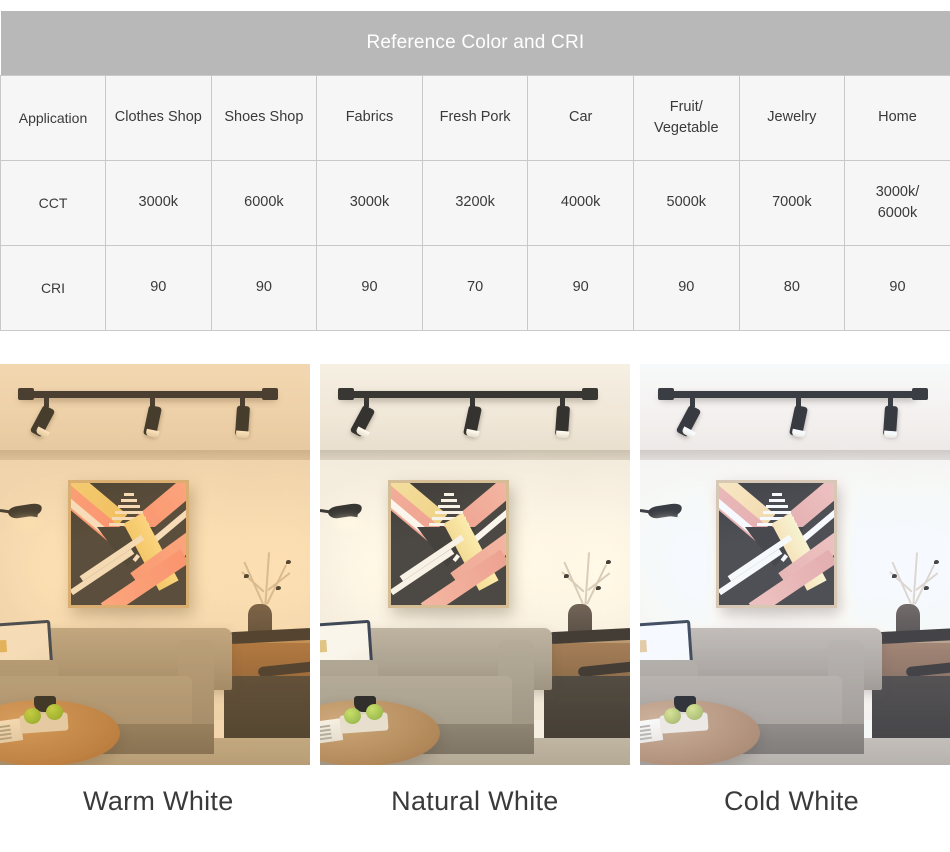  Describe the element at coordinates (686, 203) in the screenshot. I see `cct-fruit-vegetable: 5000k` at that location.